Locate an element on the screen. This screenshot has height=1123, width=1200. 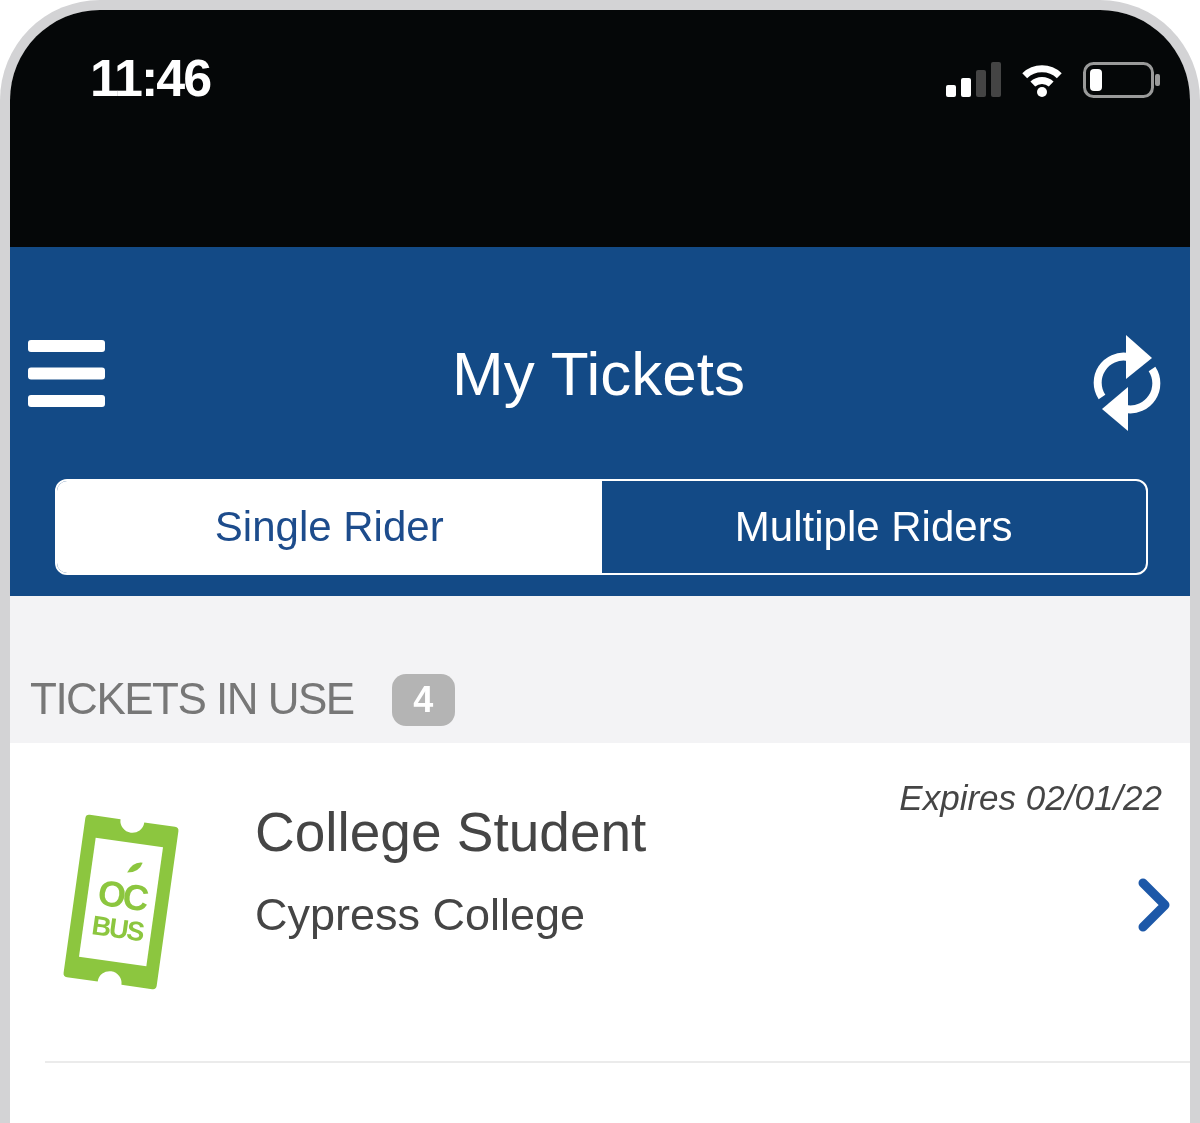
wifi-icon is located at coordinates (1042, 79).